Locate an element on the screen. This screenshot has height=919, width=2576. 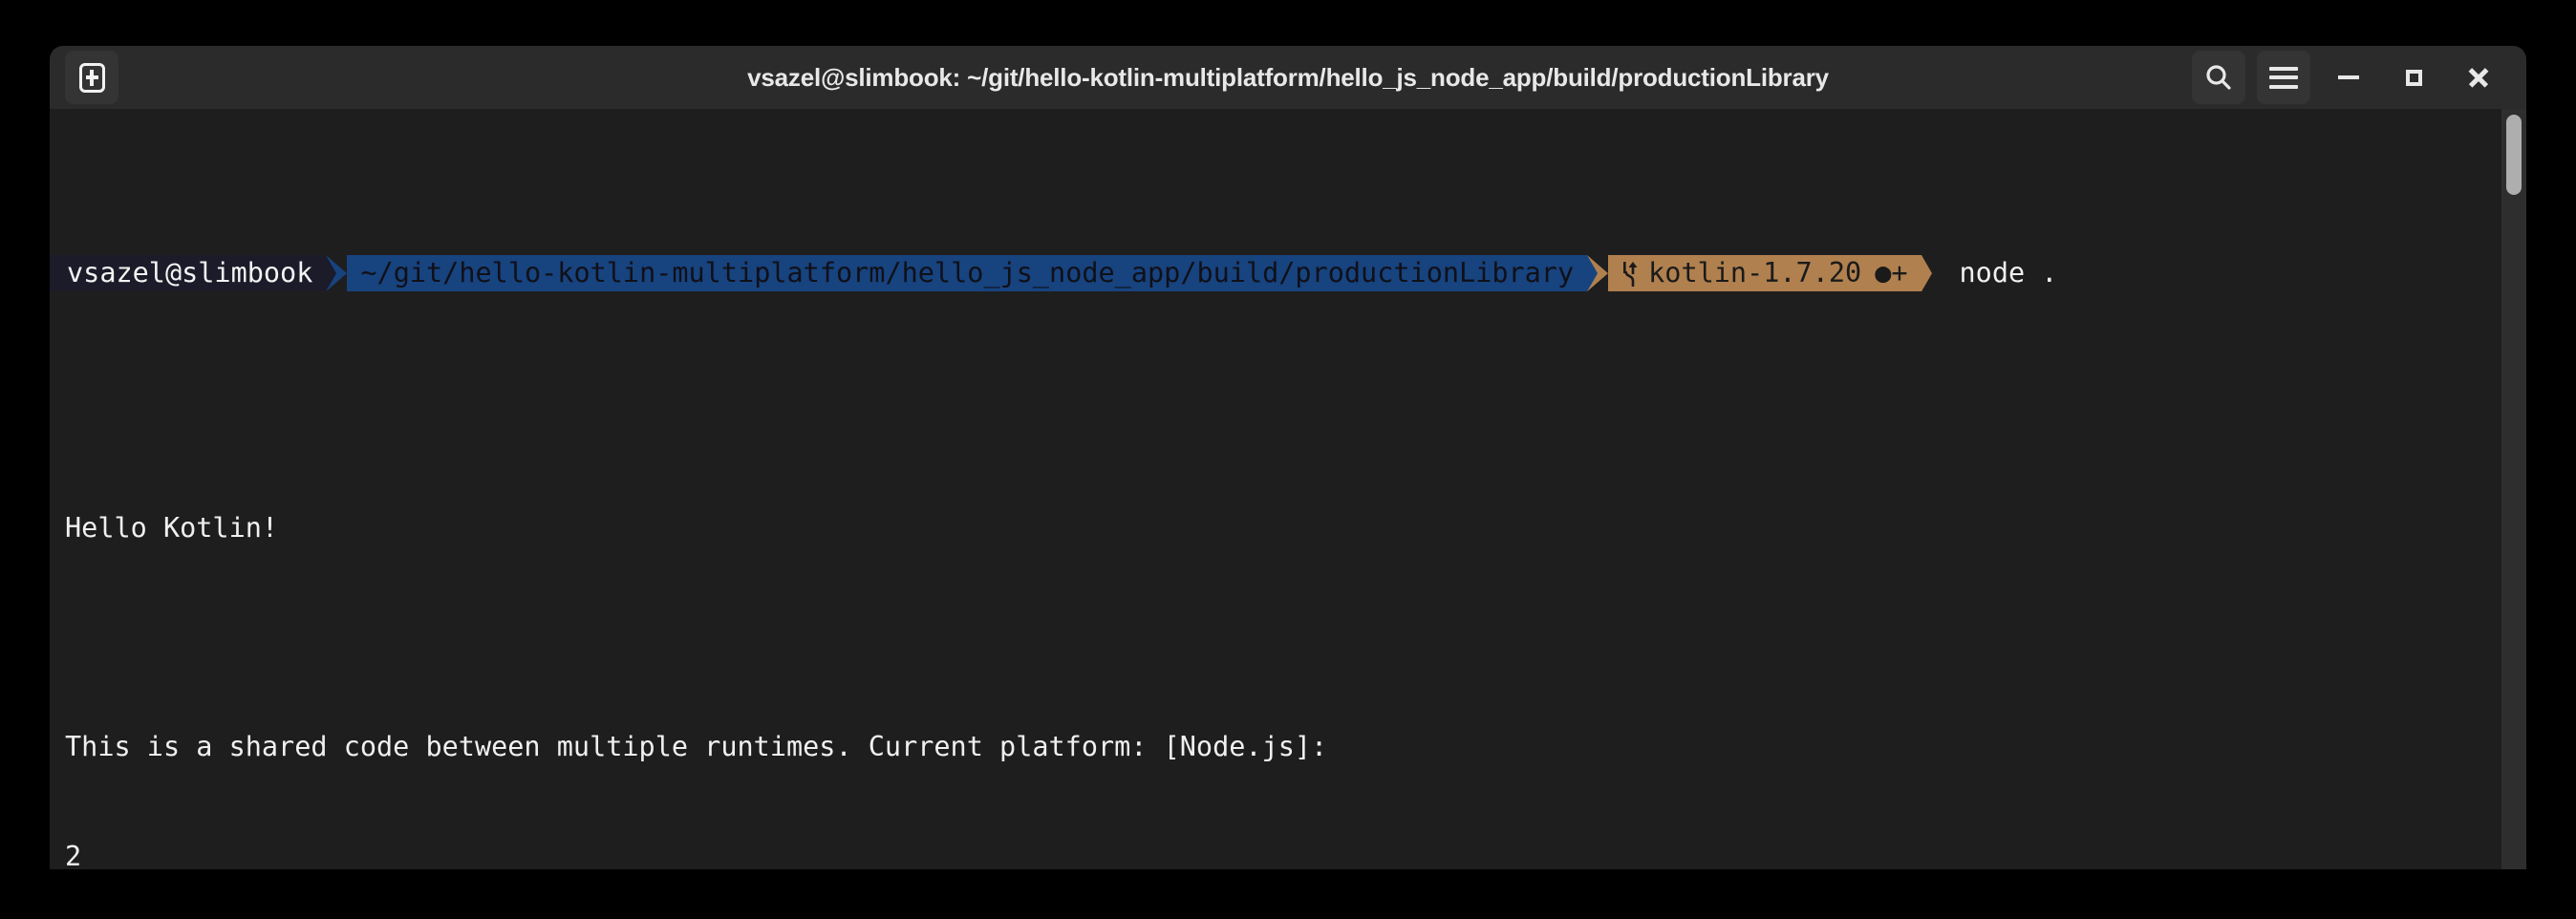
close-button is located at coordinates (2478, 77).